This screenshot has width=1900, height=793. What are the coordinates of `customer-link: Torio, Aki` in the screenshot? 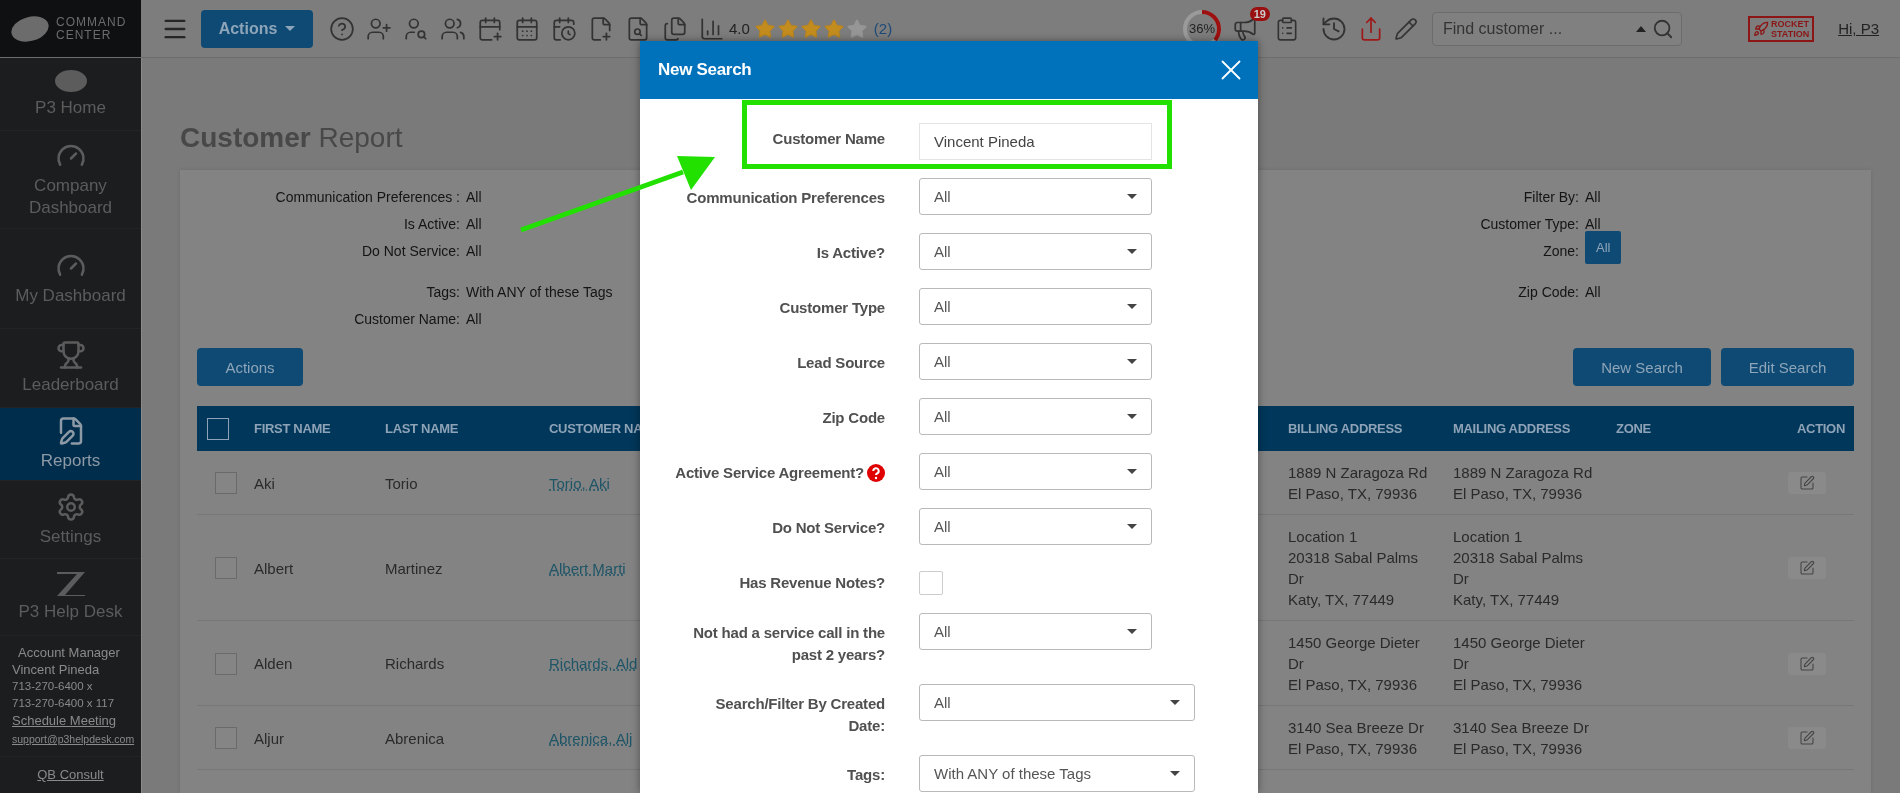 It's located at (594, 483).